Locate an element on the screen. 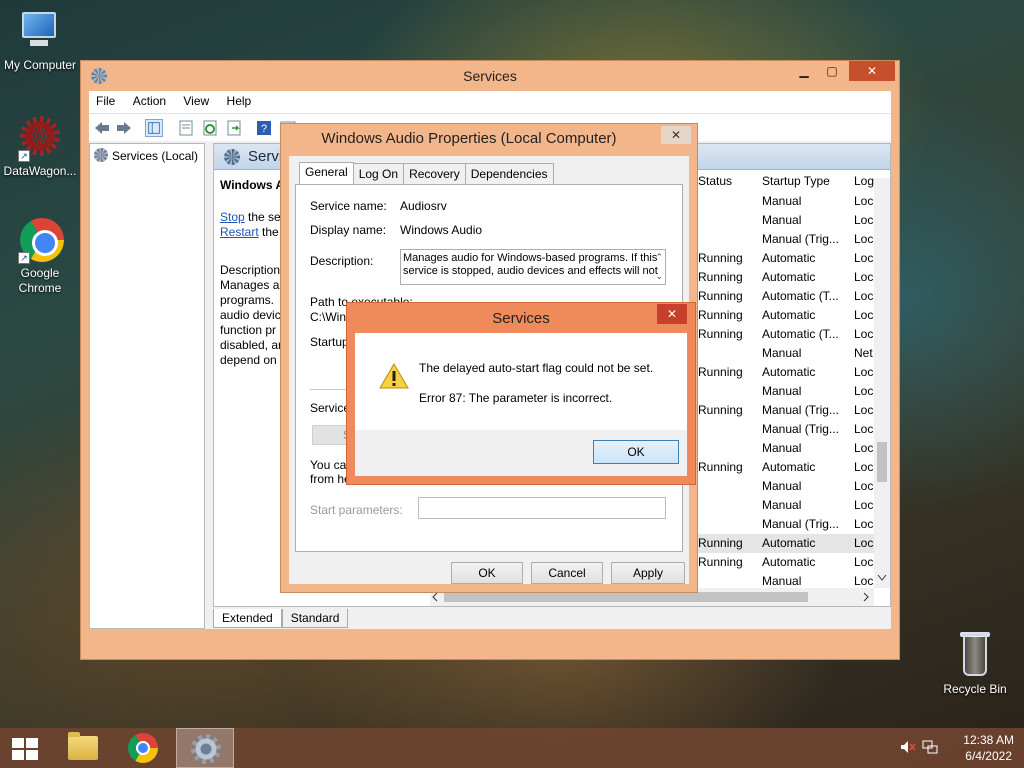 Image resolution: width=1024 pixels, height=768 pixels. console-tree: Services (Local) is located at coordinates (147, 386).